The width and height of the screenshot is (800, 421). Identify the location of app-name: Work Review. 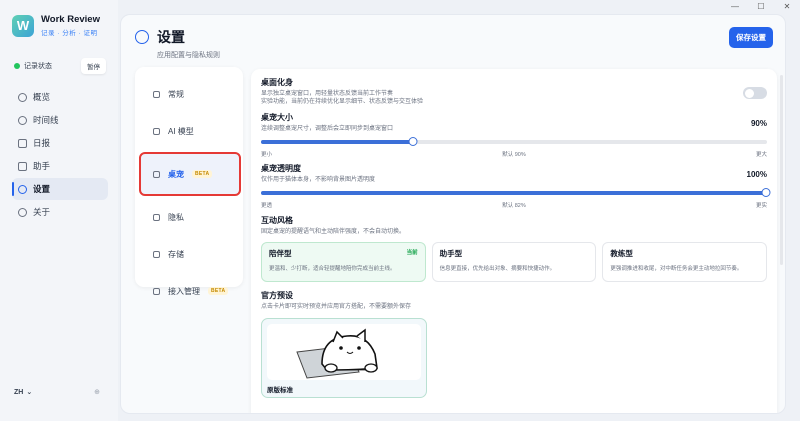
(70, 19).